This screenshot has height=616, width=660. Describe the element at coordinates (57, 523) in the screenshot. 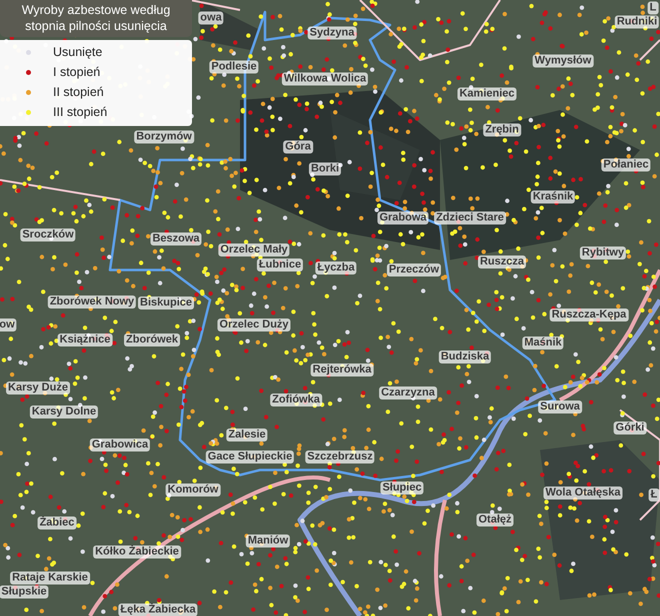

I see `place-label: Żabiec` at that location.